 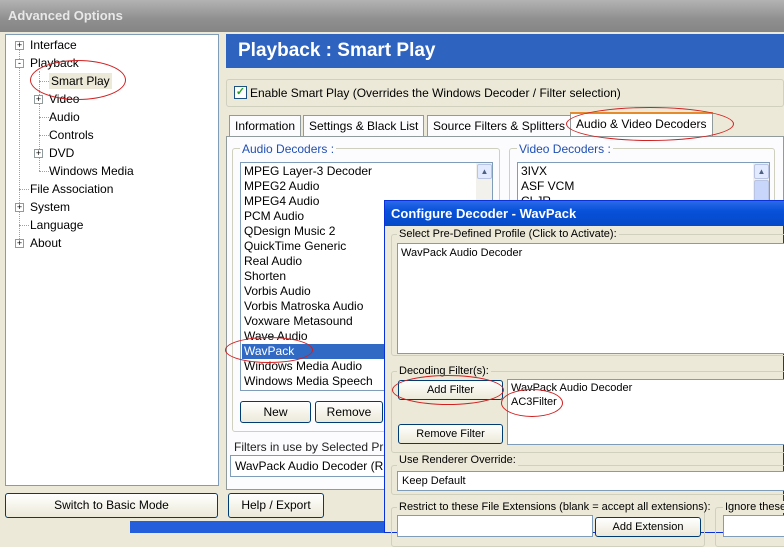 I want to click on tree-item-language: Language, so click(x=56, y=225).